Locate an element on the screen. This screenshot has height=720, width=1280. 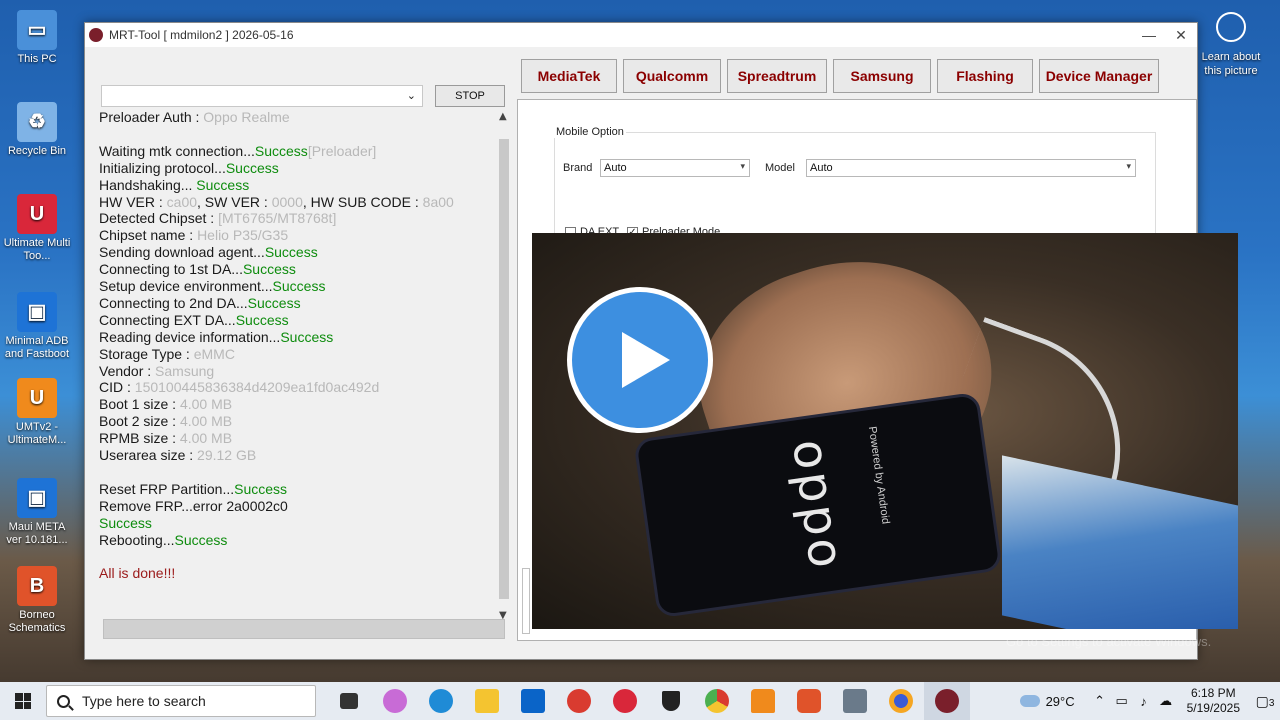
mobile-option-title: Mobile Option is located at coordinates (590, 132).